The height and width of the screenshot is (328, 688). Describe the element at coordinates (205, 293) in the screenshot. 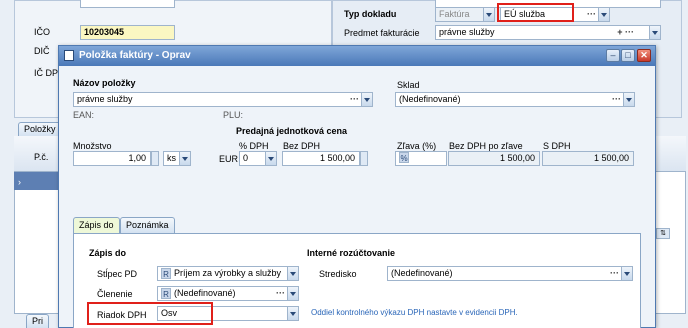

I see `clenenie-value: (Nedefinované)` at that location.